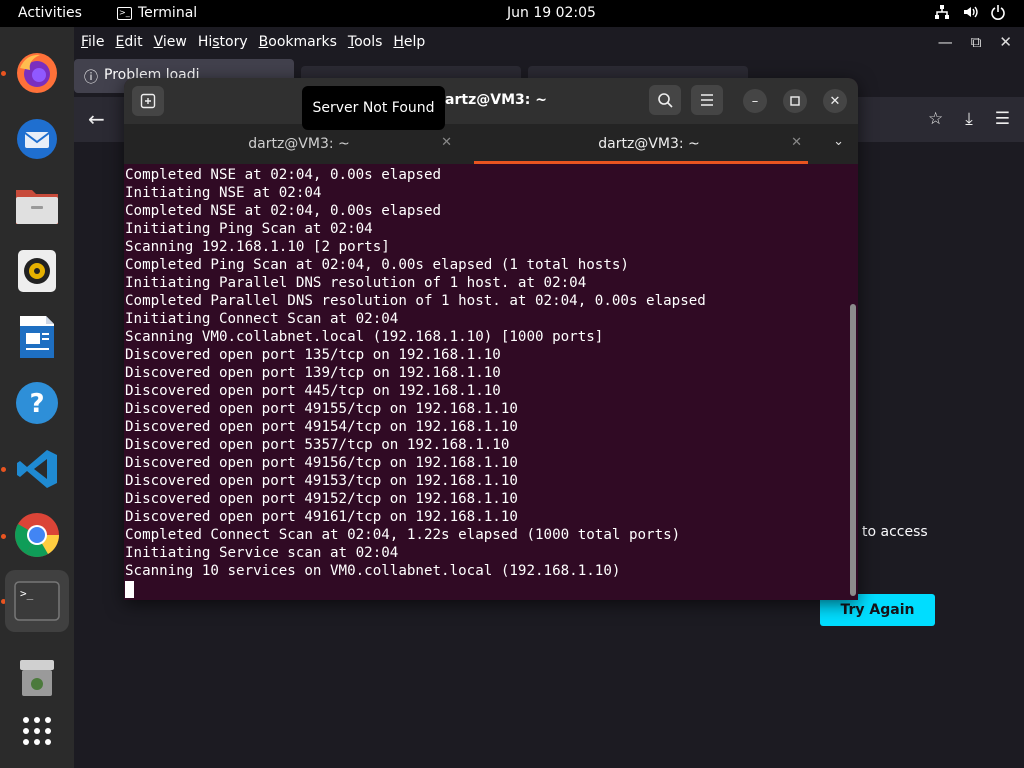 The height and width of the screenshot is (768, 1024). I want to click on maximize-icon, so click(795, 101).